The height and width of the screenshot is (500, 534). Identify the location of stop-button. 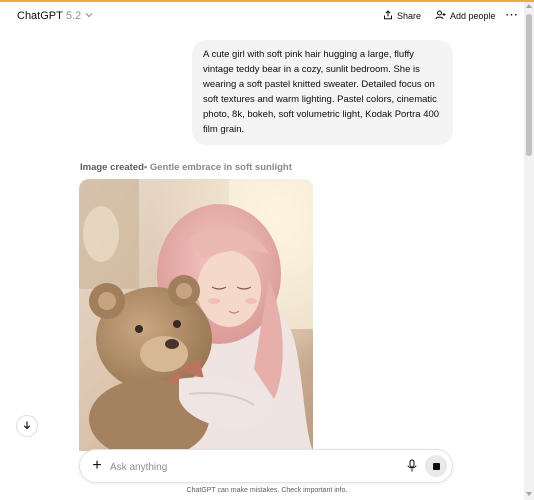
(436, 466).